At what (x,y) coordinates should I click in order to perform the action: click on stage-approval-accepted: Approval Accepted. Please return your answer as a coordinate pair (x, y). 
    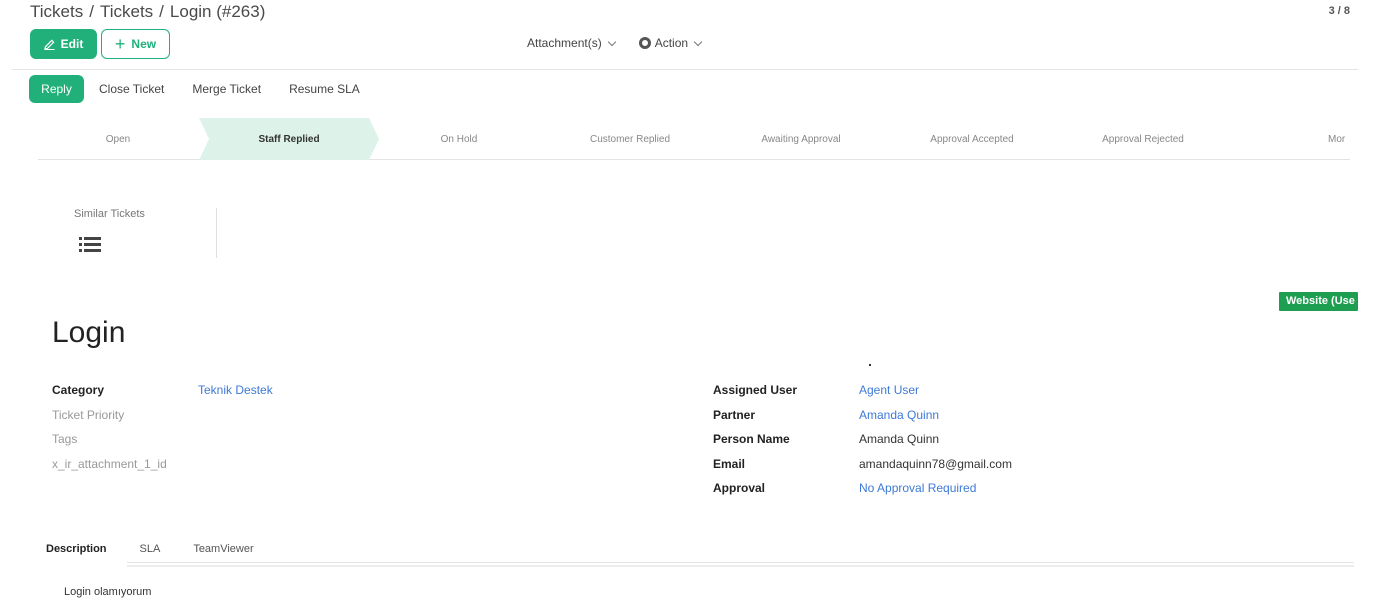
    Looking at the image, I should click on (972, 139).